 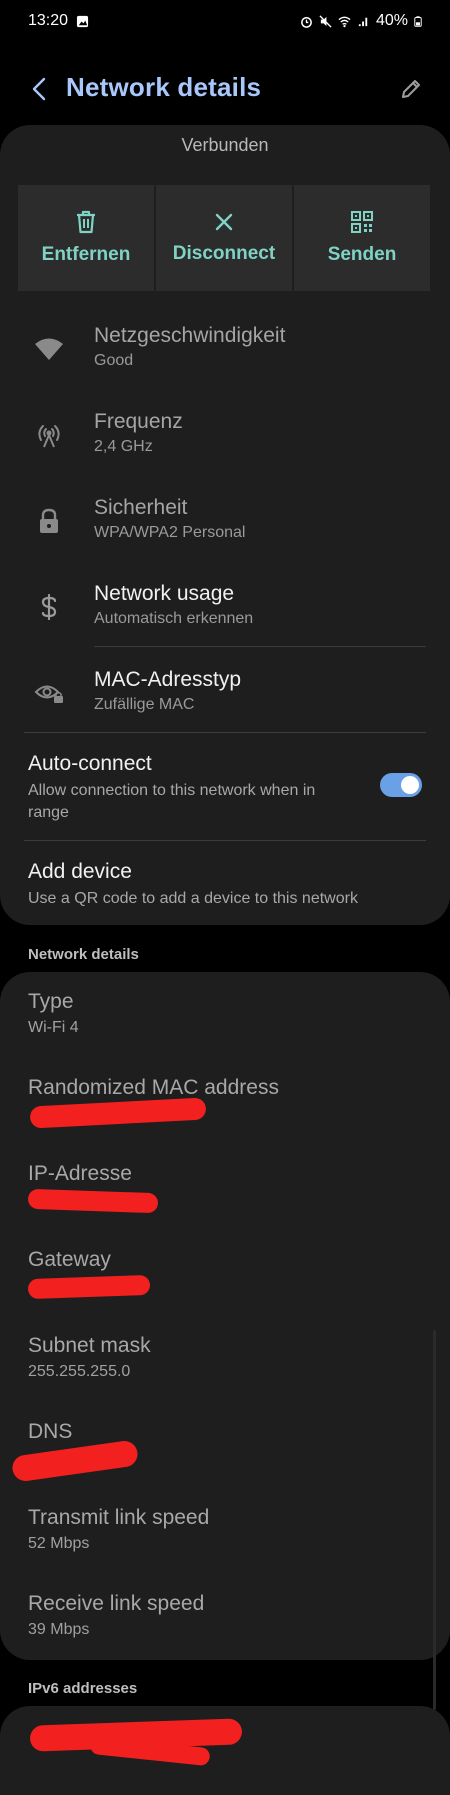 I want to click on app-header: Network details, so click(x=225, y=89).